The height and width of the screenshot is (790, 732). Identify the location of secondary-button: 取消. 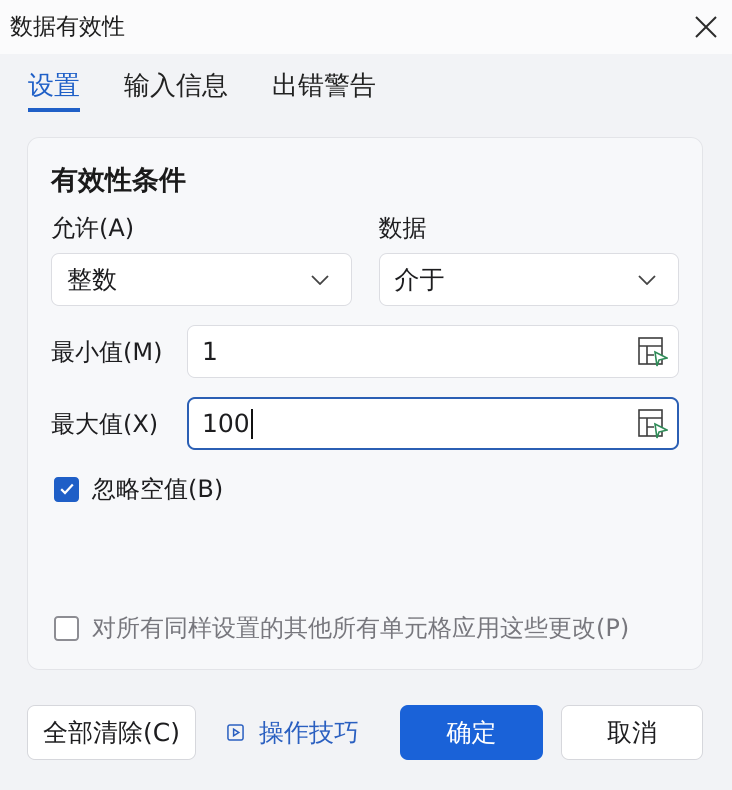
(632, 732).